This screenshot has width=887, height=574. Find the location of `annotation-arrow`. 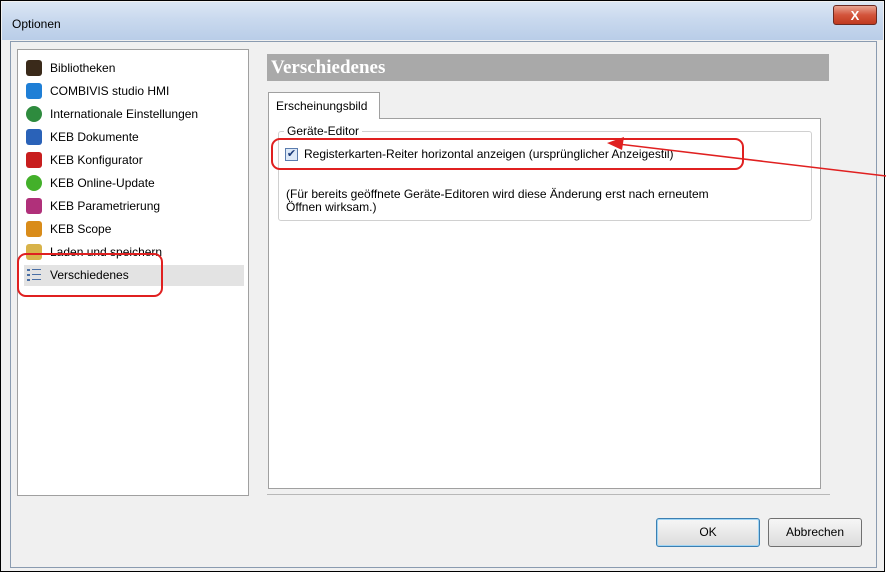

annotation-arrow is located at coordinates (747, 157).